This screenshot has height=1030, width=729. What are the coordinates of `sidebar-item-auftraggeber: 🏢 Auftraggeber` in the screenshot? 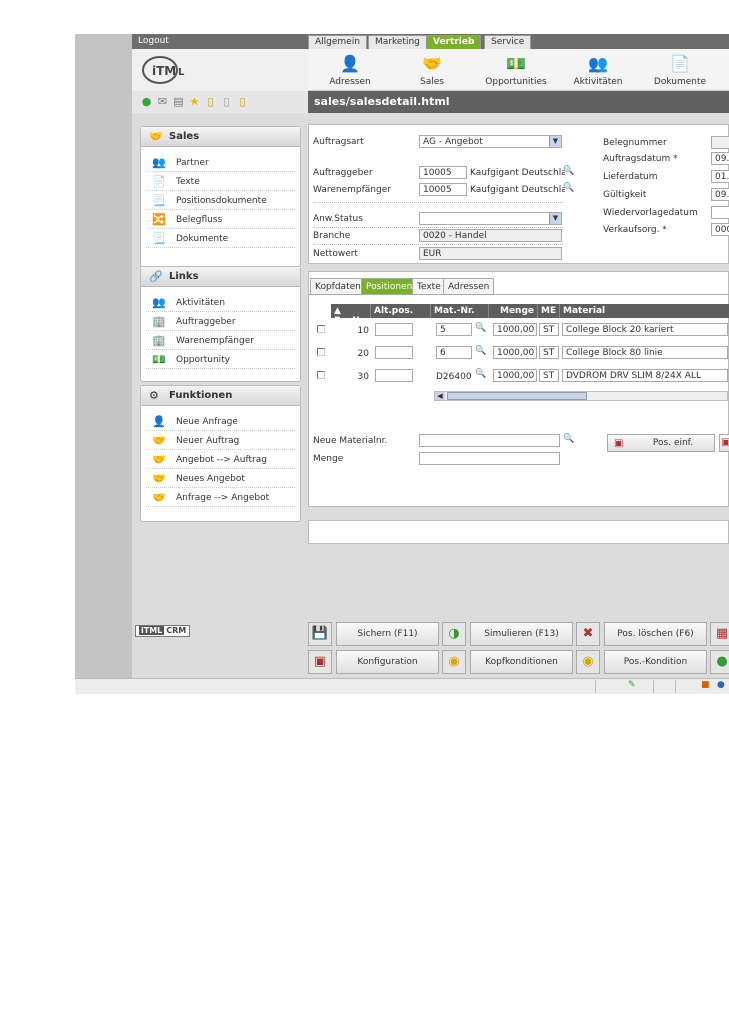 It's located at (220, 321).